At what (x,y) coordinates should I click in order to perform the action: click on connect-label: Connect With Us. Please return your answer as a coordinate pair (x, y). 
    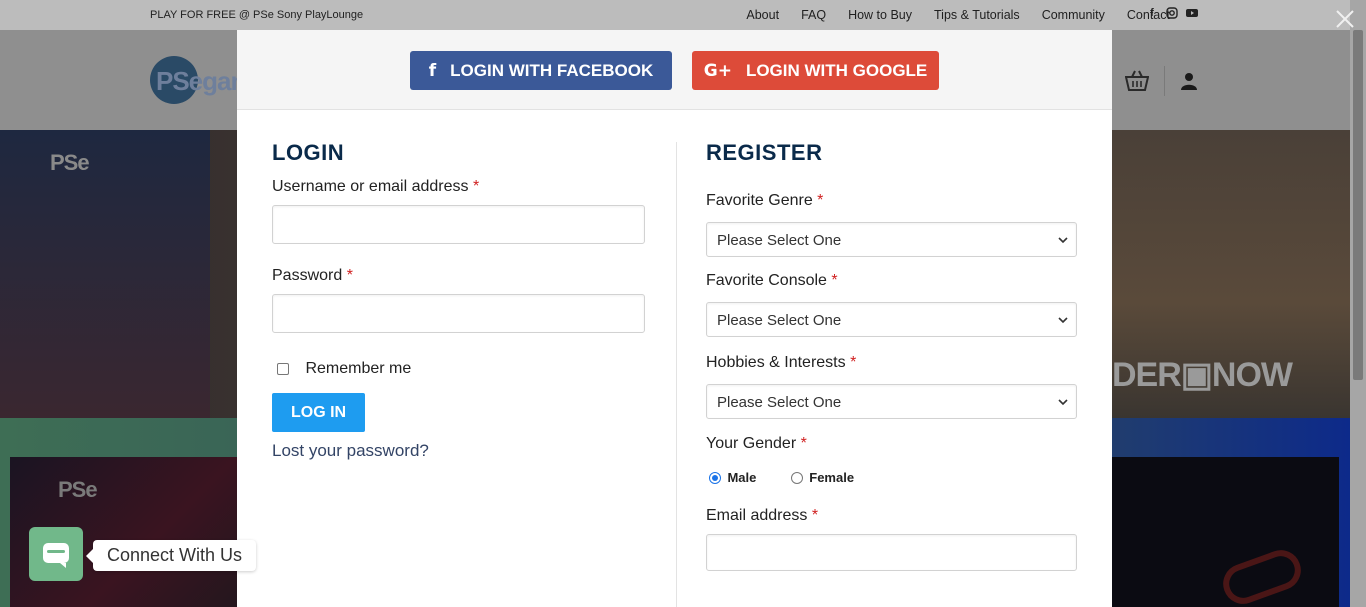
    Looking at the image, I should click on (171, 555).